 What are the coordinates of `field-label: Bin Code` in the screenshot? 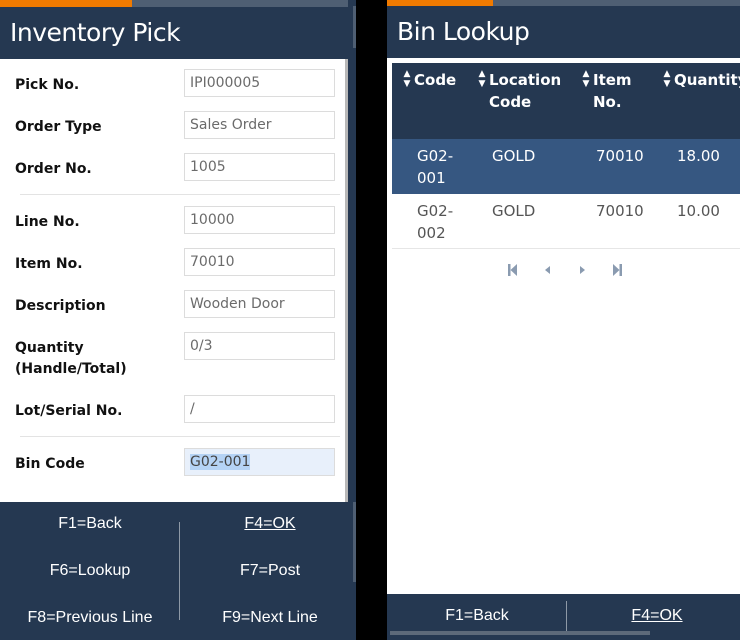 It's located at (50, 464).